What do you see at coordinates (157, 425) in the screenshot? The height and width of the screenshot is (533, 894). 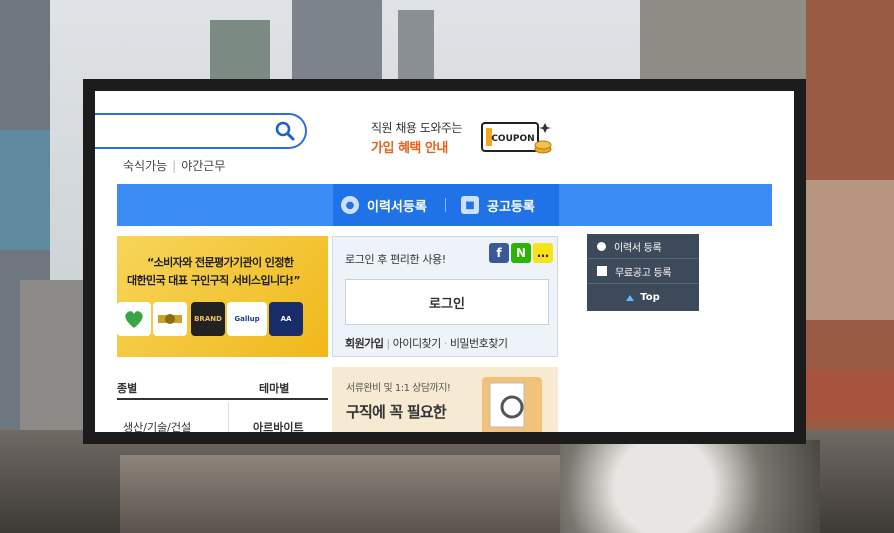 I see `category-item-production: 생산/기술/건설` at bounding box center [157, 425].